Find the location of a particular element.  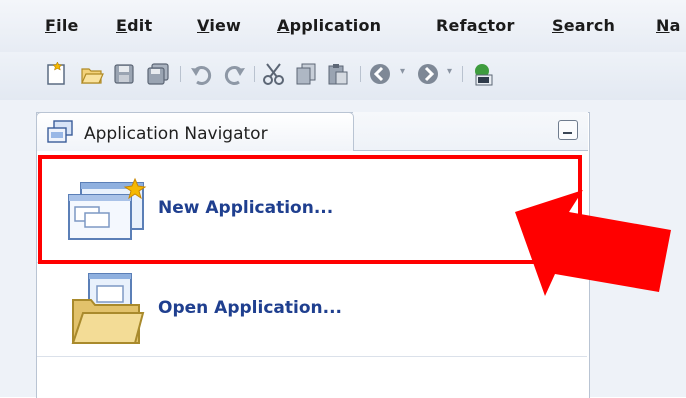

forward-dropdown-icon: ▾ is located at coordinates (449, 71).